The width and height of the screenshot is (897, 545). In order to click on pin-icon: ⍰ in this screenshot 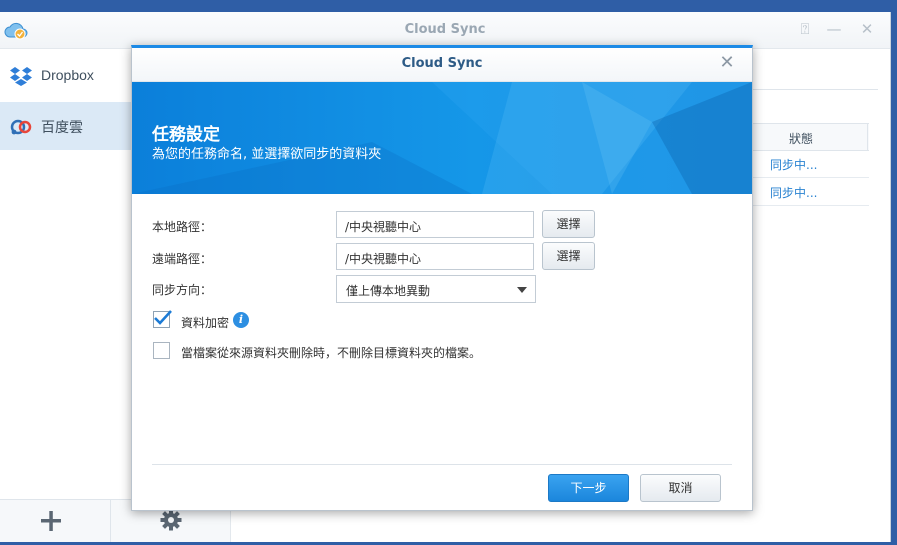, I will do `click(805, 29)`.